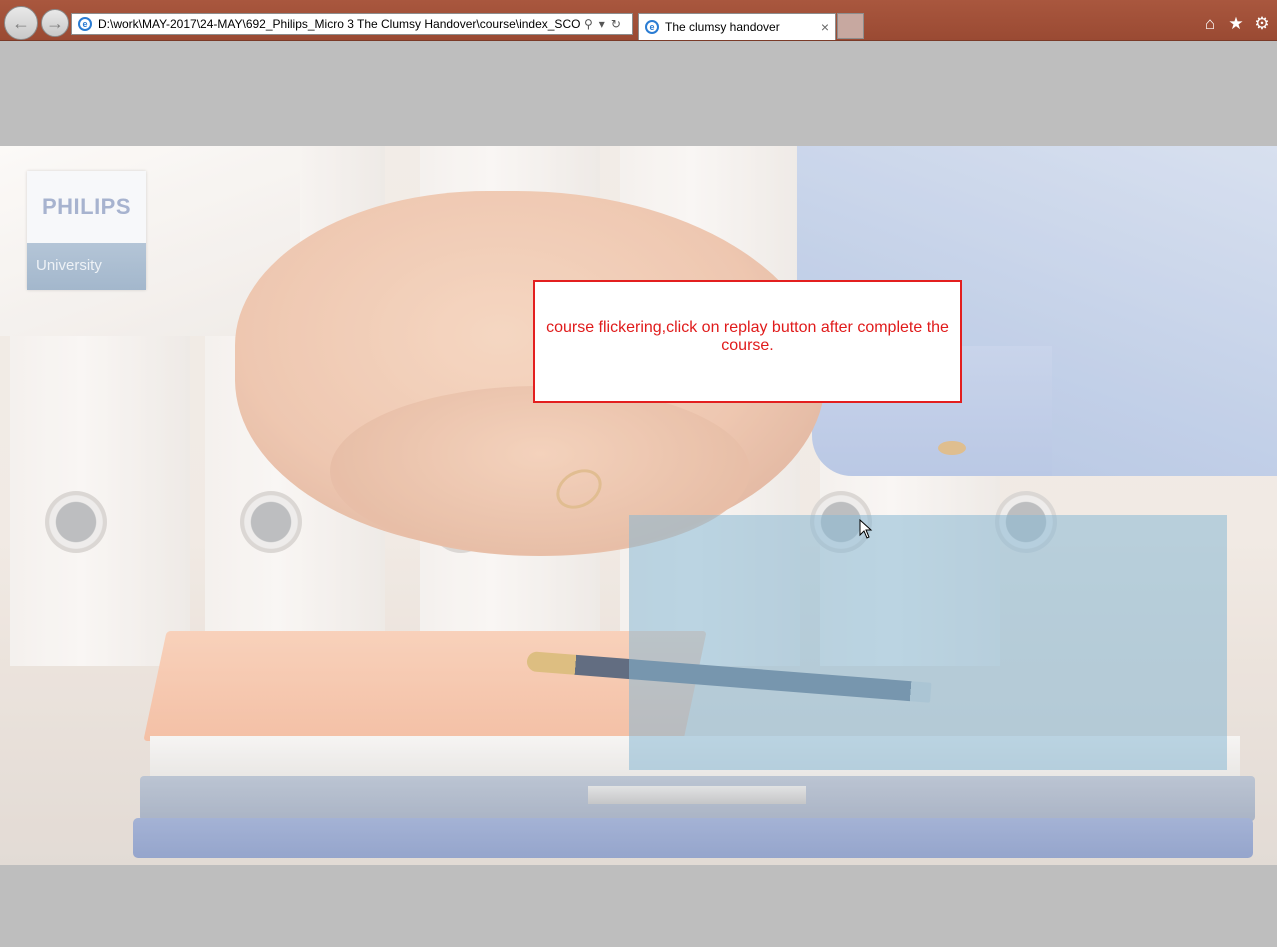 The height and width of the screenshot is (947, 1277). I want to click on philips-university-logo: PHILIPS University, so click(86, 230).